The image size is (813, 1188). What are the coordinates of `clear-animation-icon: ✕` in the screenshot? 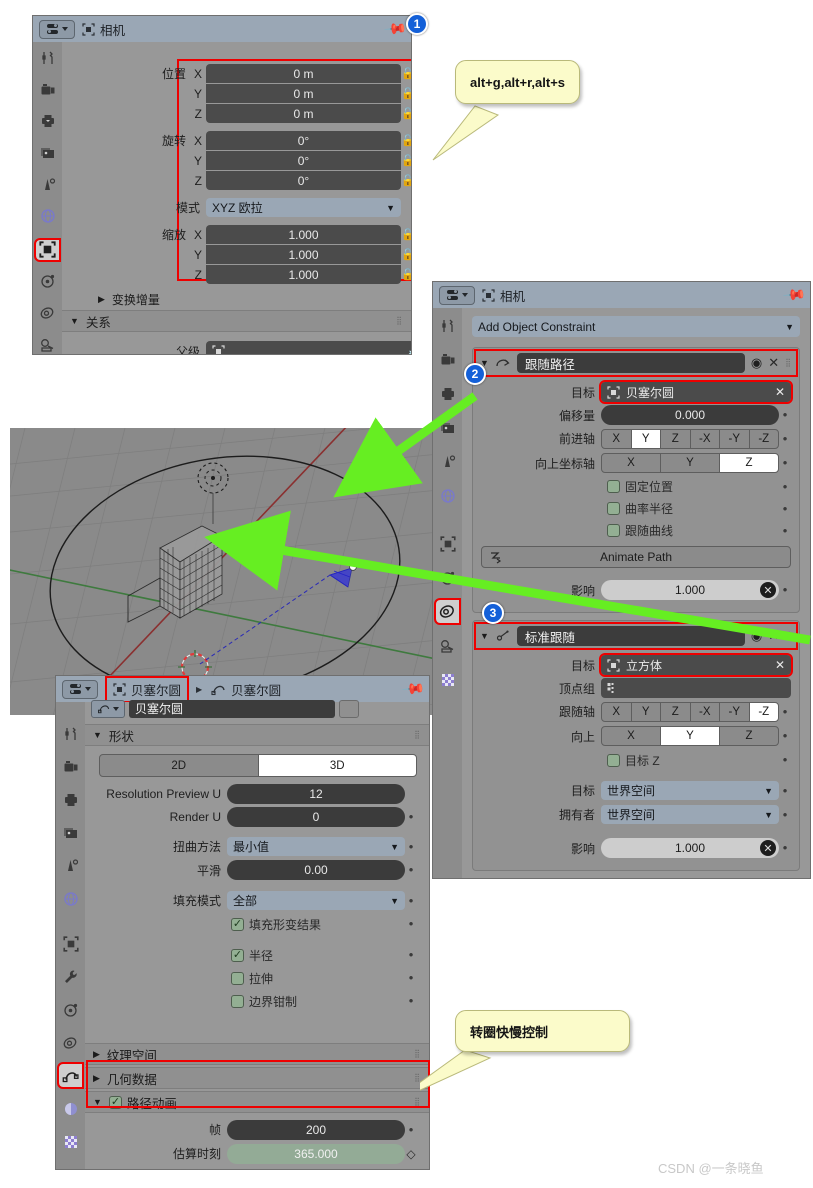 It's located at (768, 590).